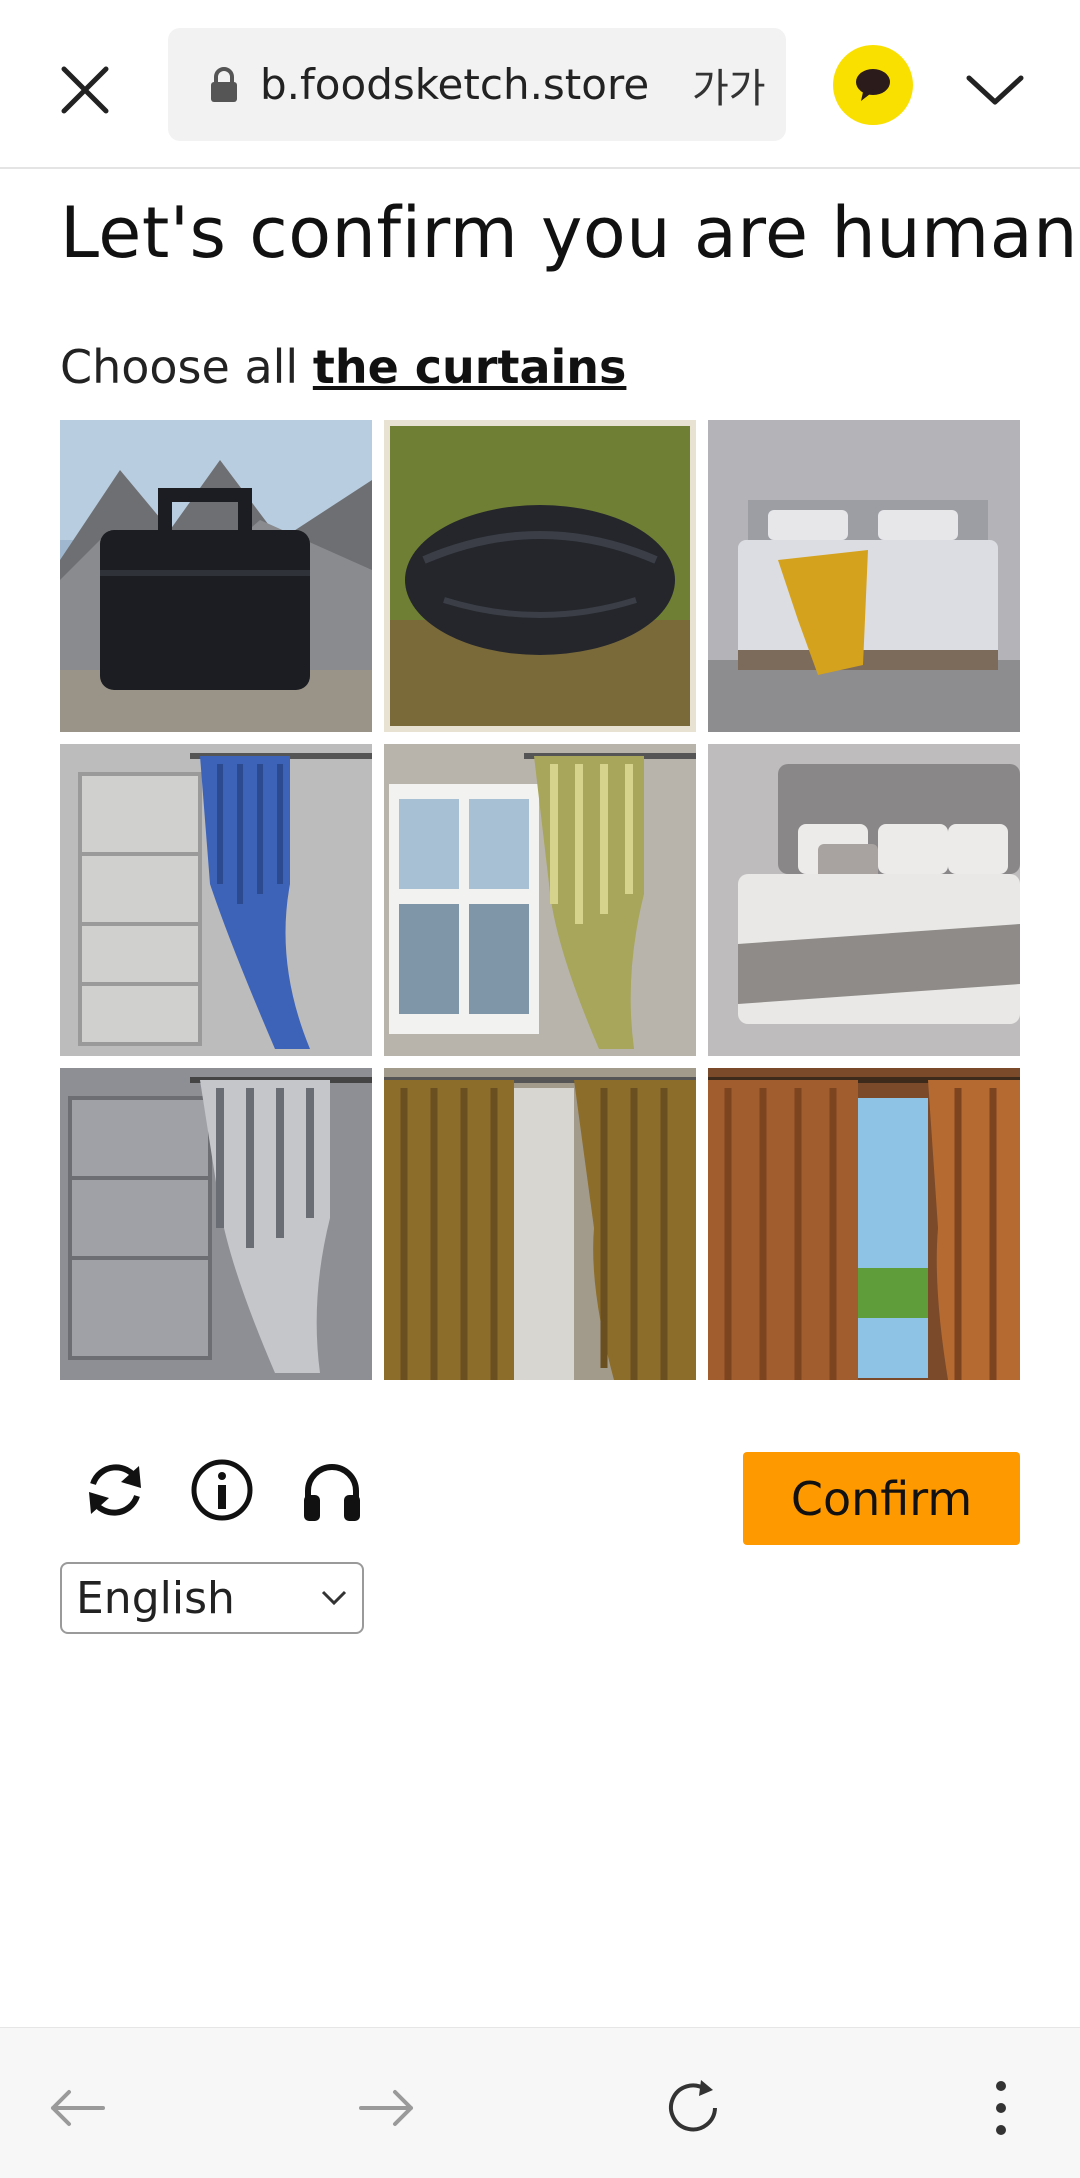  I want to click on page-title: Let's confirm you are human, so click(569, 233).